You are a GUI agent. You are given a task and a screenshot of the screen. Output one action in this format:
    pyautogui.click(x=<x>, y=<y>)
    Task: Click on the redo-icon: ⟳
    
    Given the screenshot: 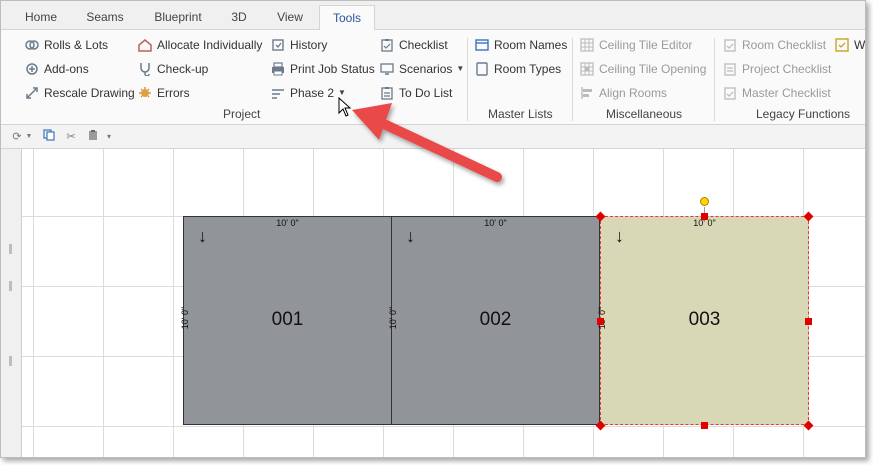 What is the action you would take?
    pyautogui.click(x=17, y=137)
    